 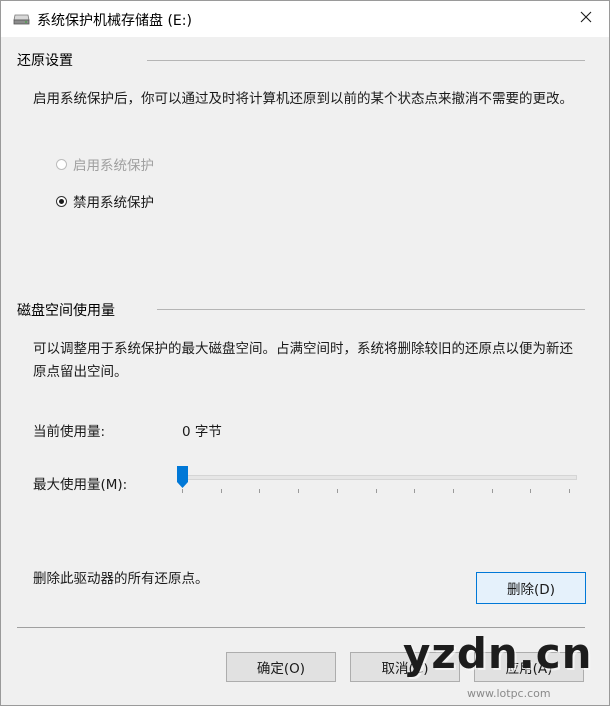 I want to click on current-usage-value: 0 字节, so click(x=202, y=432).